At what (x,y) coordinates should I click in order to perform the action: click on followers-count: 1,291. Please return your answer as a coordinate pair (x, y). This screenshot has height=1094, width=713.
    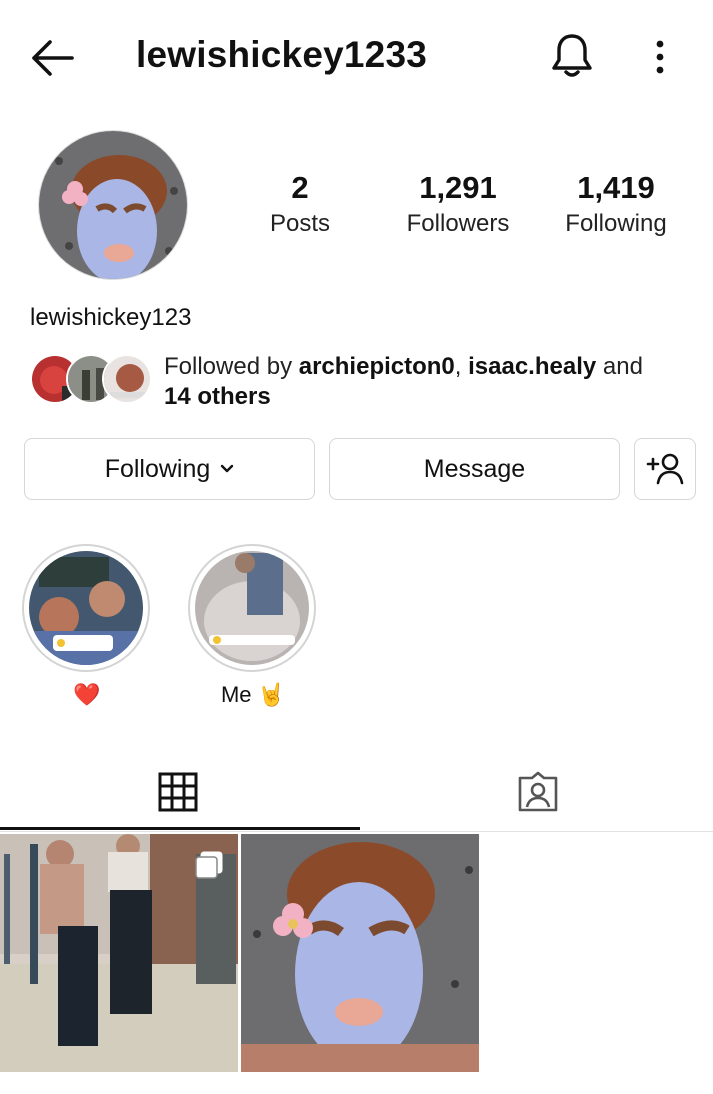
    Looking at the image, I should click on (458, 187).